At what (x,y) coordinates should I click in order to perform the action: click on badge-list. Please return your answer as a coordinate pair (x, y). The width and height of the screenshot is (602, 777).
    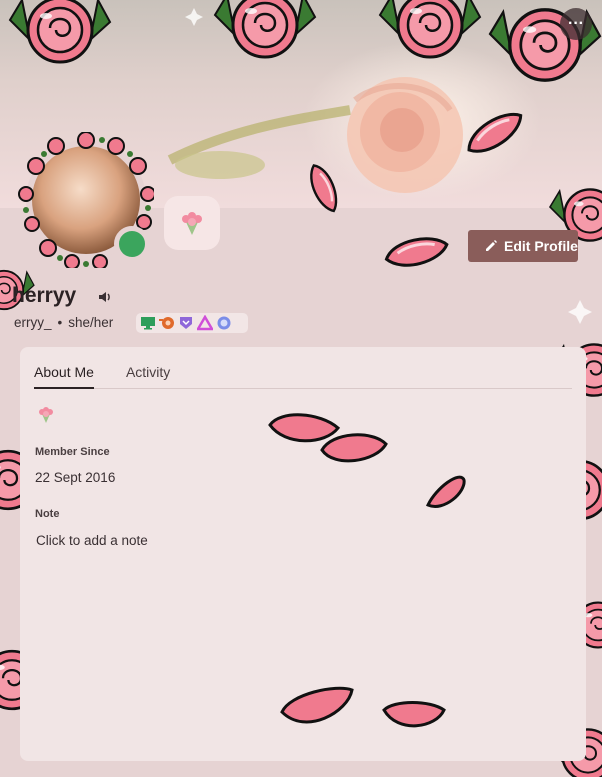
    Looking at the image, I should click on (192, 323).